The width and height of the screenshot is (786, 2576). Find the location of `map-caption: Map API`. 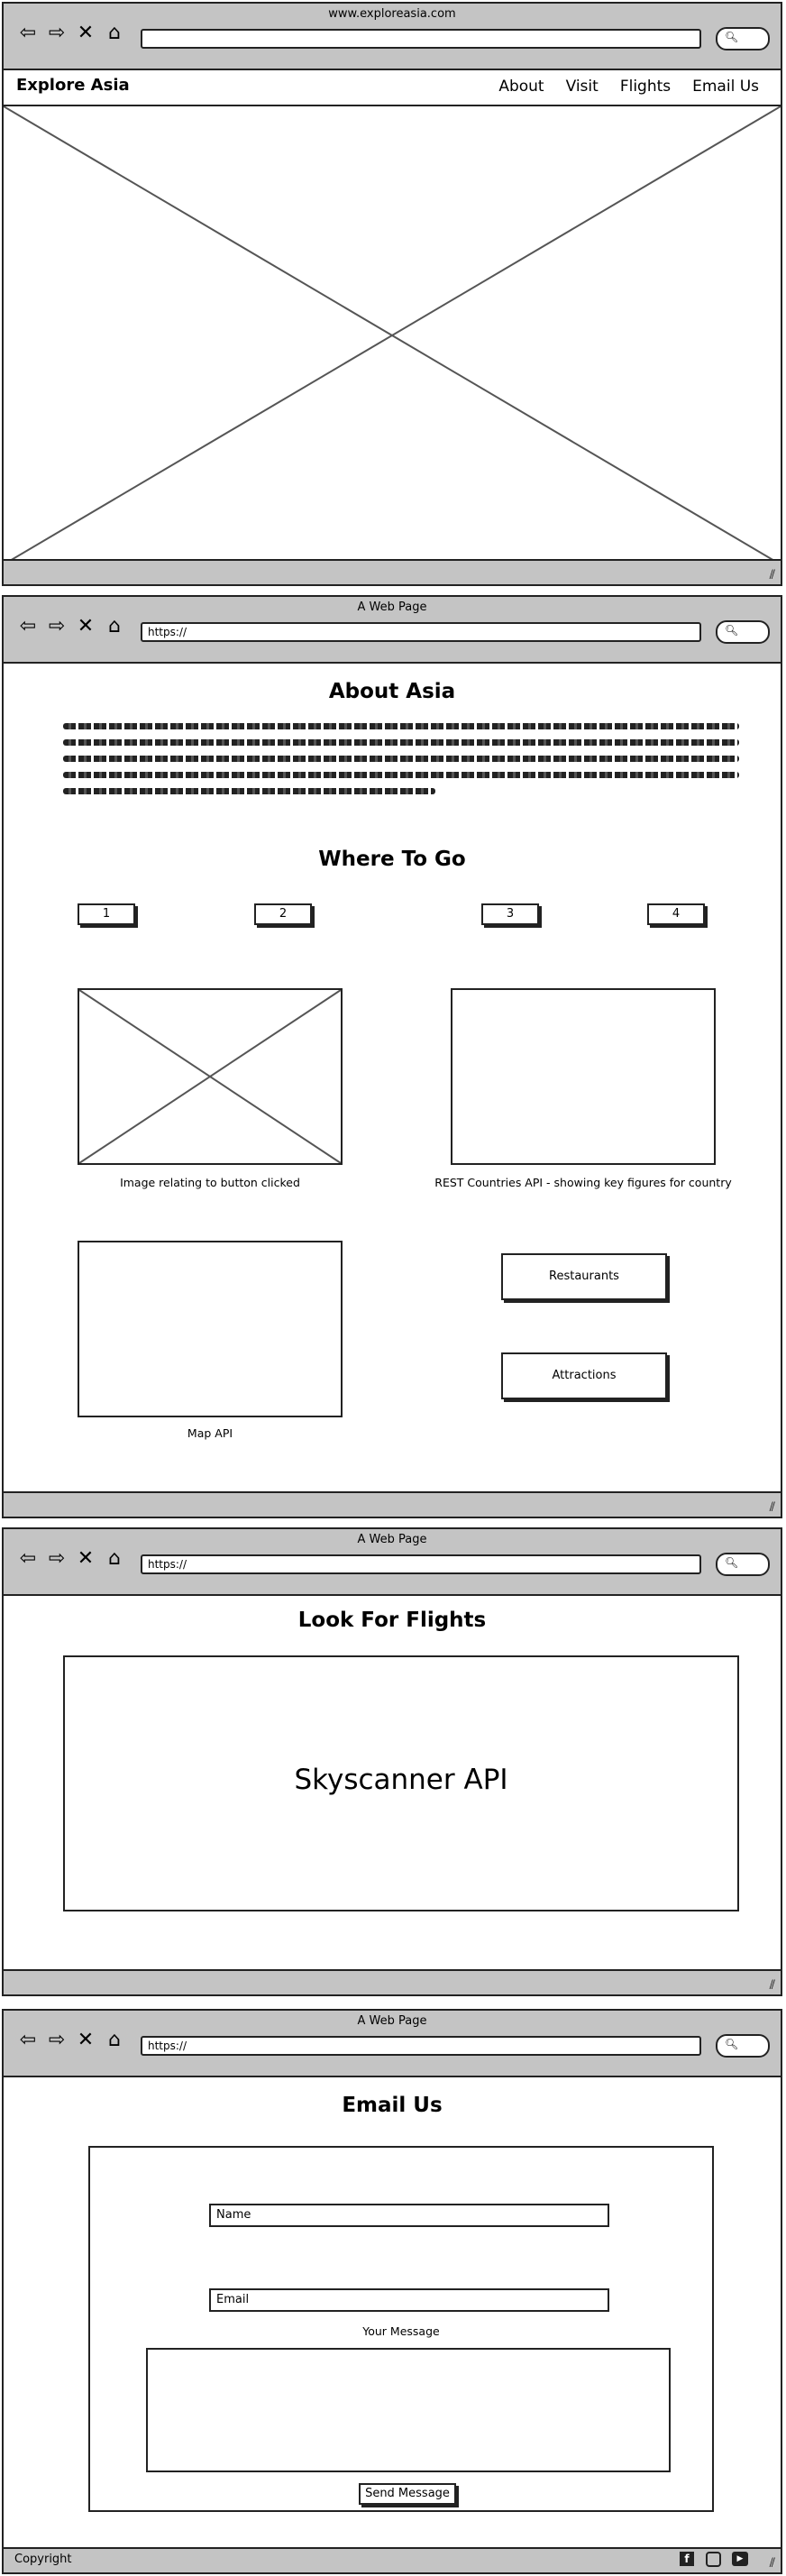

map-caption: Map API is located at coordinates (210, 1433).